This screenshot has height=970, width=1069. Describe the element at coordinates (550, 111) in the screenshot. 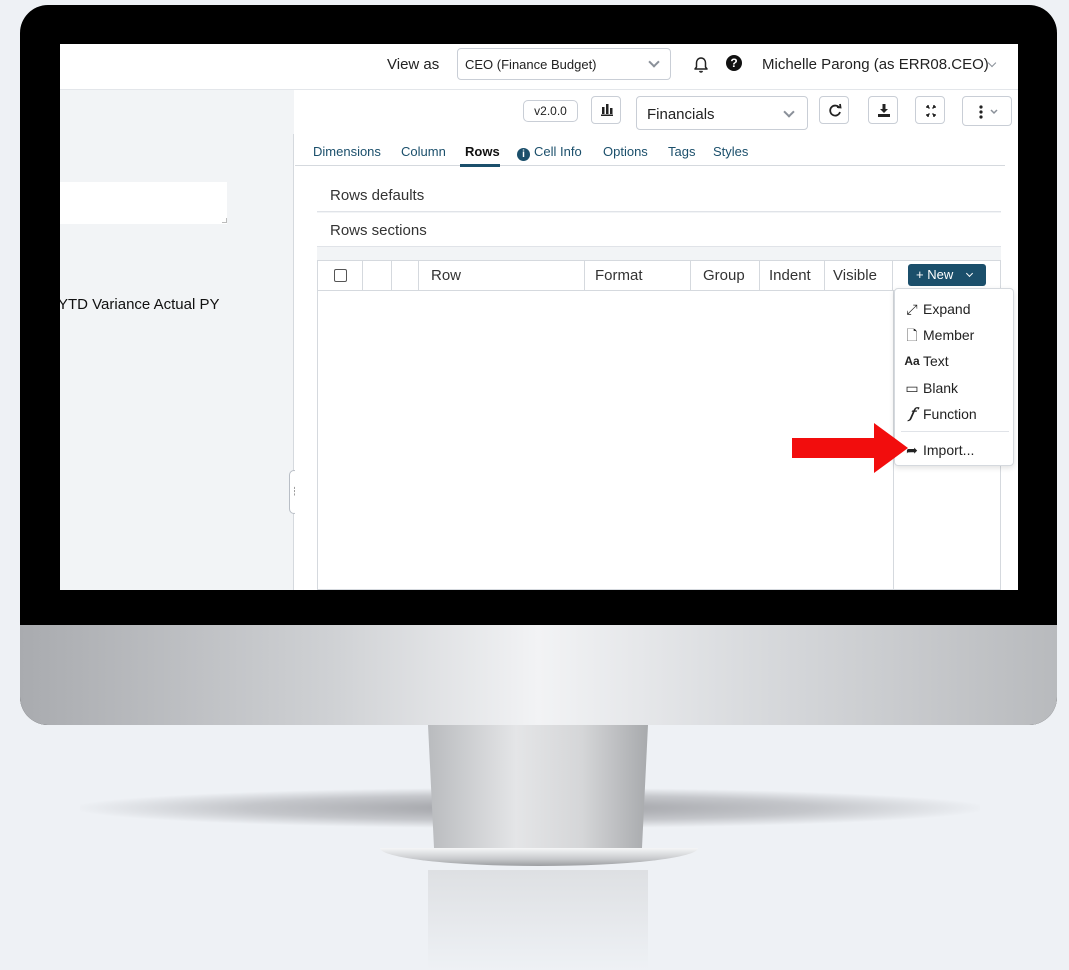

I see `version-badge: v2.0.0` at that location.